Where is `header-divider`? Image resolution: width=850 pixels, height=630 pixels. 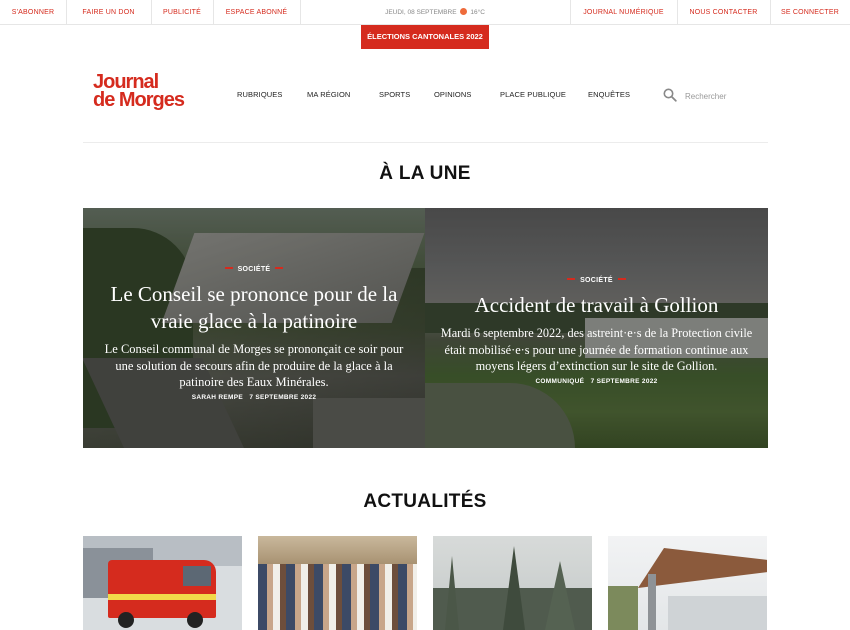
header-divider is located at coordinates (425, 142).